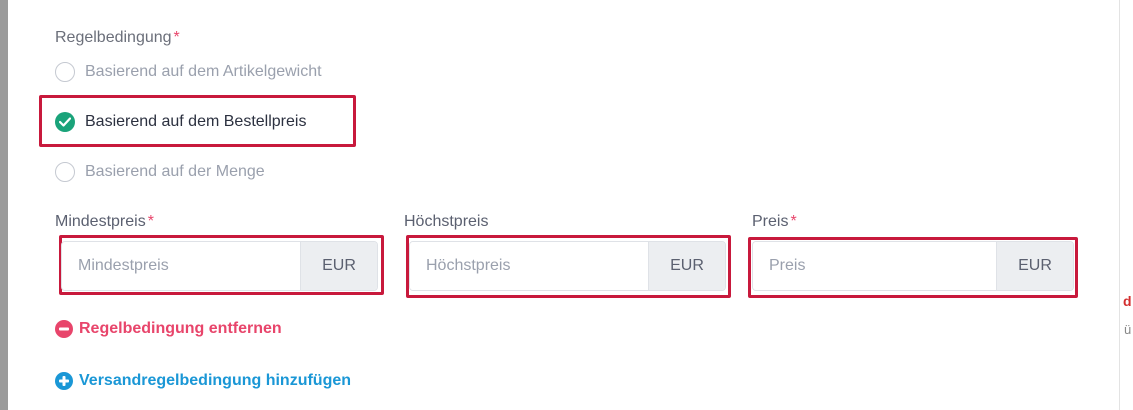  I want to click on min-price-label: Mindestpreis *, so click(104, 221).